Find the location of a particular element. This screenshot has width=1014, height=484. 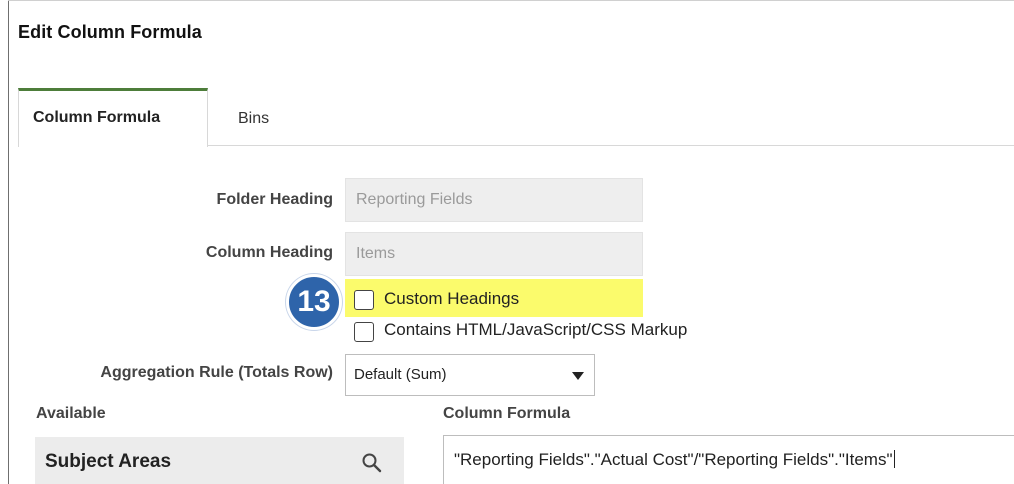

aggregation-rule-value: Default (Sum) is located at coordinates (400, 374).